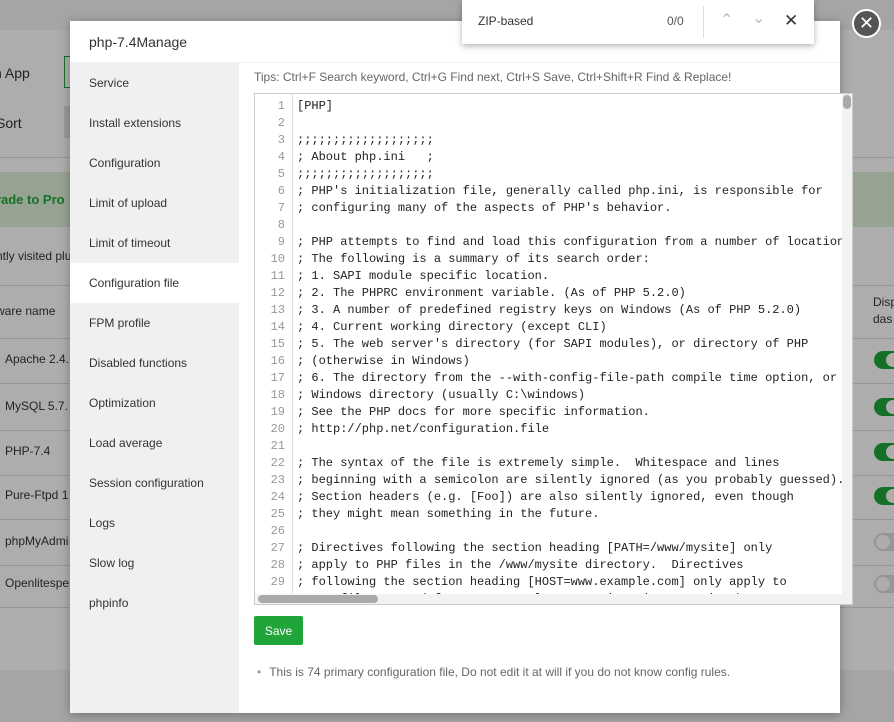  Describe the element at coordinates (553, 106) in the screenshot. I see `code-line: 1 [PHP]` at that location.